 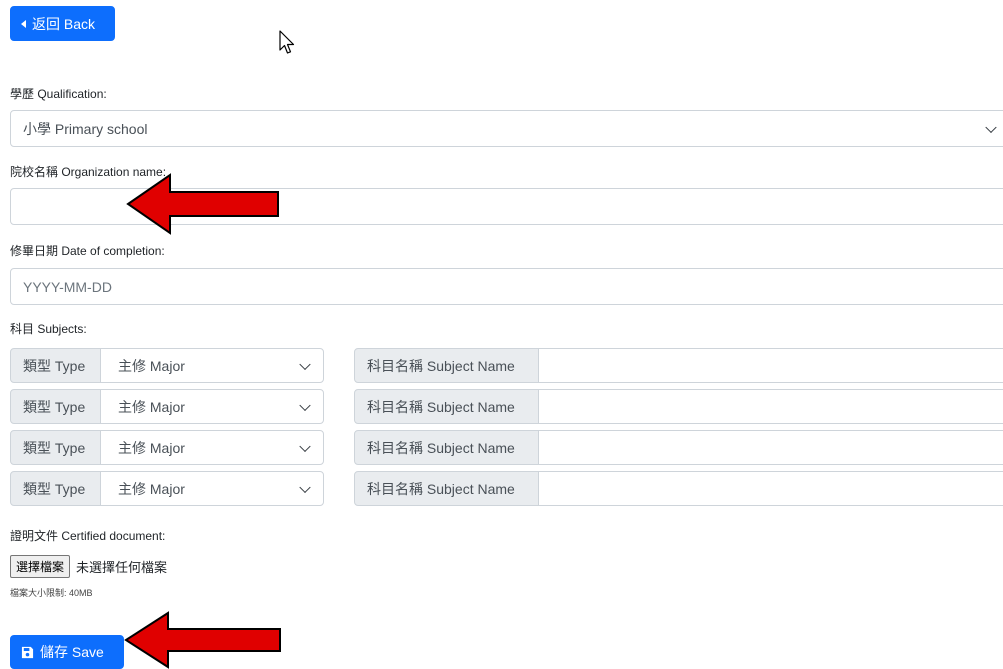 I want to click on completion-date-input: YYYY-MM-DD, so click(x=506, y=286).